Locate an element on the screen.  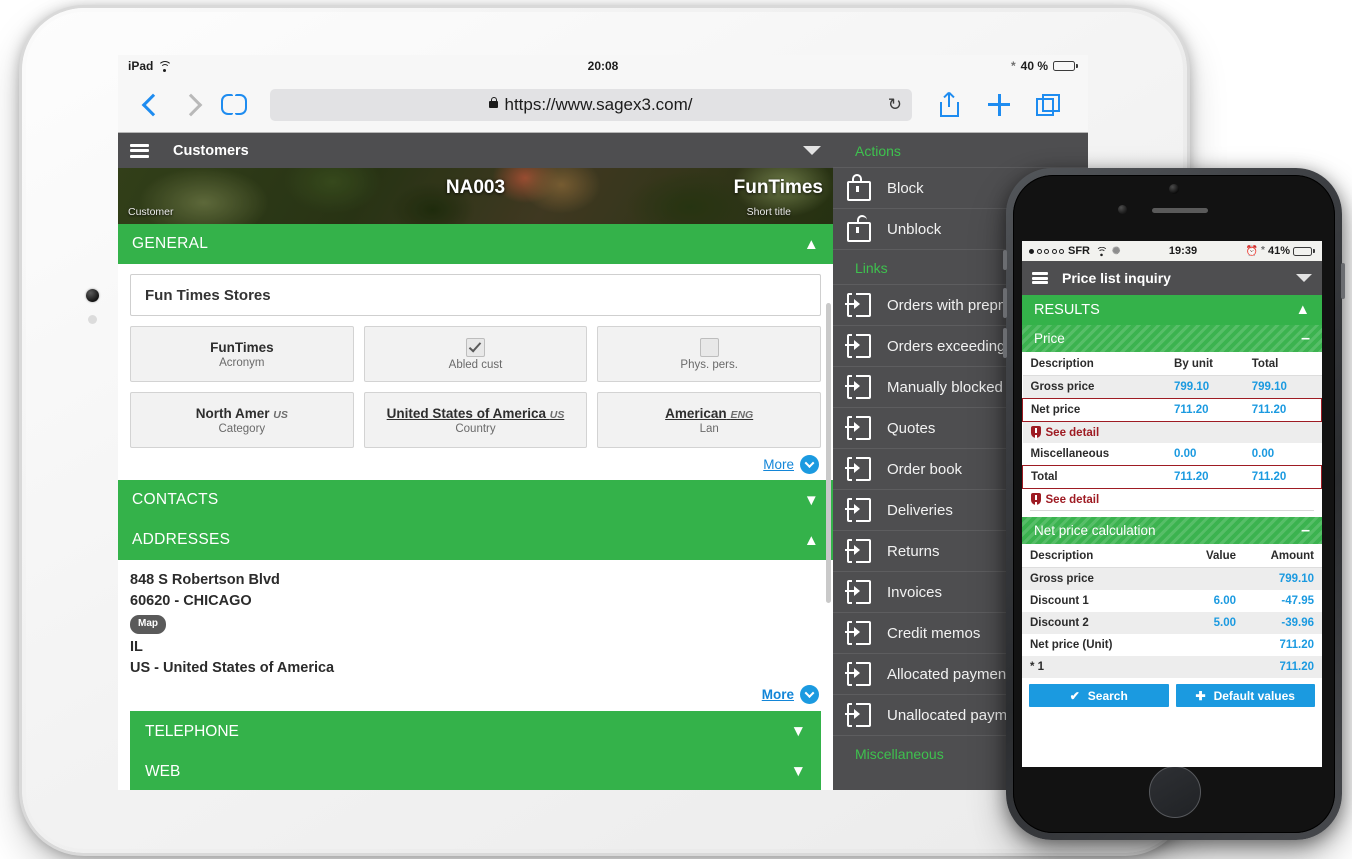
show-tabs-button is located at coordinates (1048, 104).